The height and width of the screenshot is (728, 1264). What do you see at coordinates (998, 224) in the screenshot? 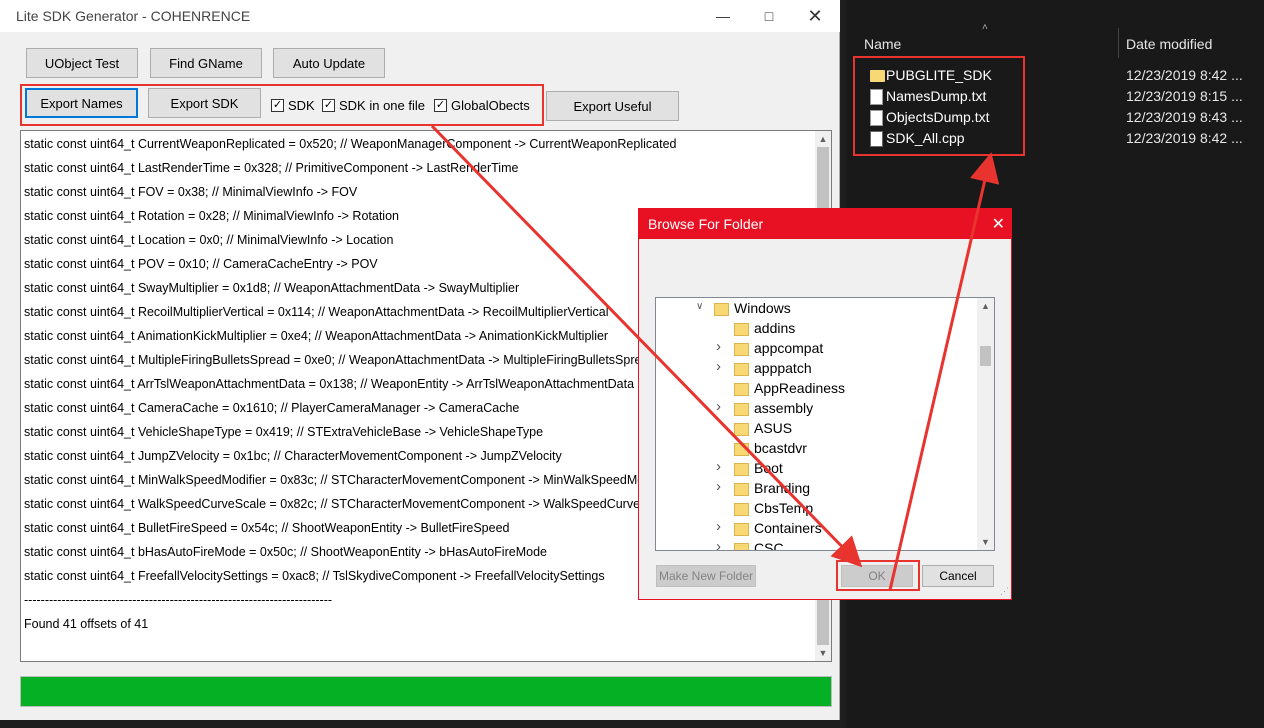
I see `dialog-close-icon: ✕` at bounding box center [998, 224].